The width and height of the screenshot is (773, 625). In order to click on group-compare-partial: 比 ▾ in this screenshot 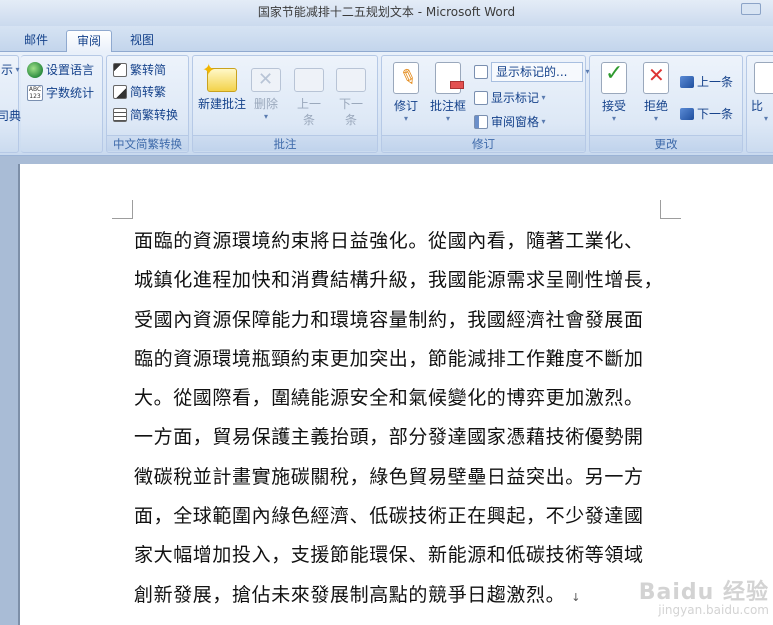, I will do `click(759, 104)`.